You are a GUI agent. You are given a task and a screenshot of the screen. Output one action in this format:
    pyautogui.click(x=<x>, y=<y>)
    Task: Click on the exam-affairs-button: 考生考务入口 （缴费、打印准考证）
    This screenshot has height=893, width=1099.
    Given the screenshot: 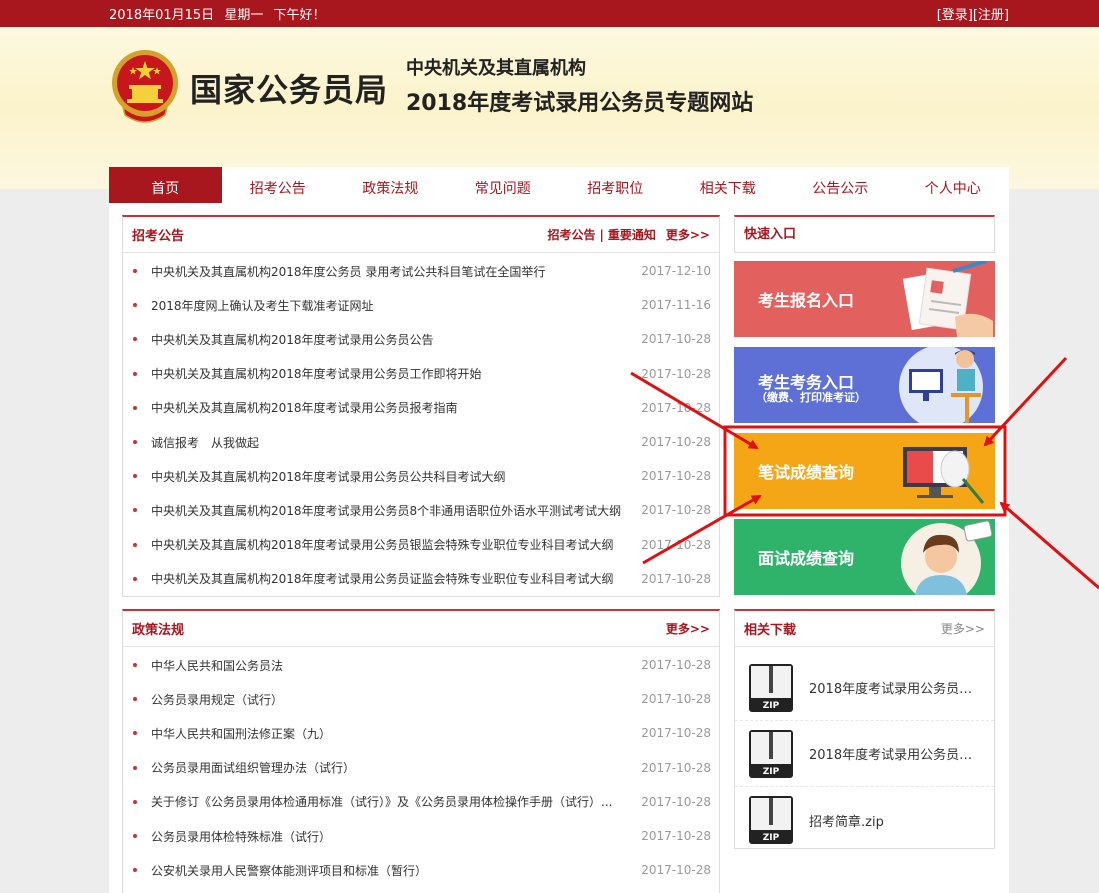 What is the action you would take?
    pyautogui.click(x=864, y=385)
    